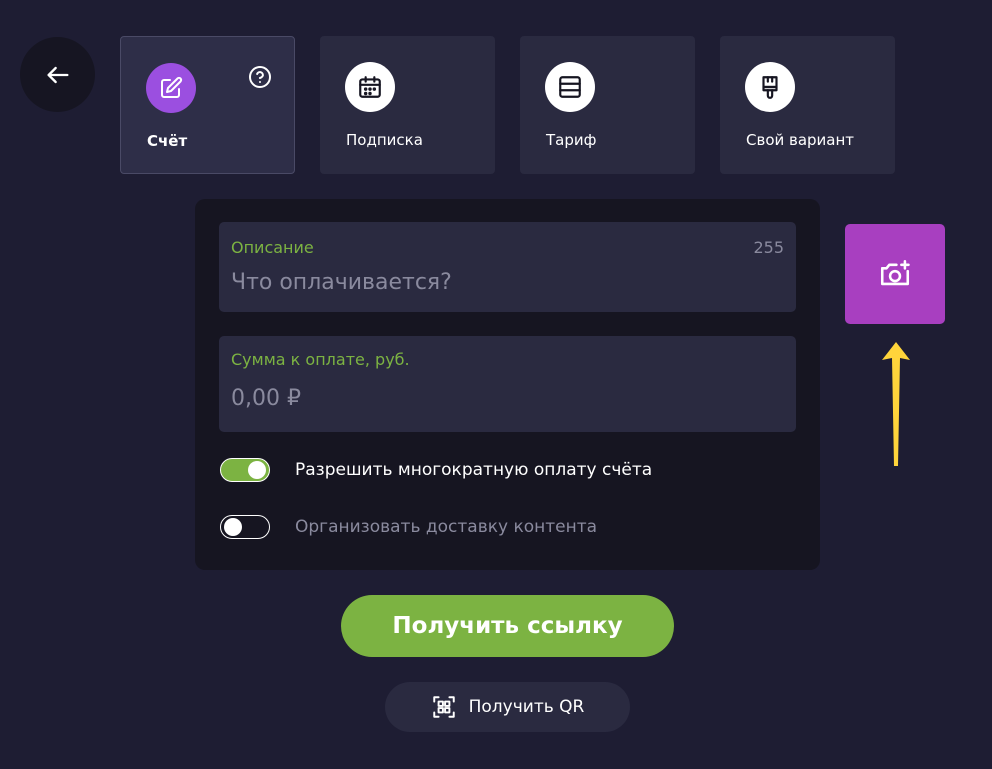  Describe the element at coordinates (384, 140) in the screenshot. I see `tab-label: Подписка` at that location.